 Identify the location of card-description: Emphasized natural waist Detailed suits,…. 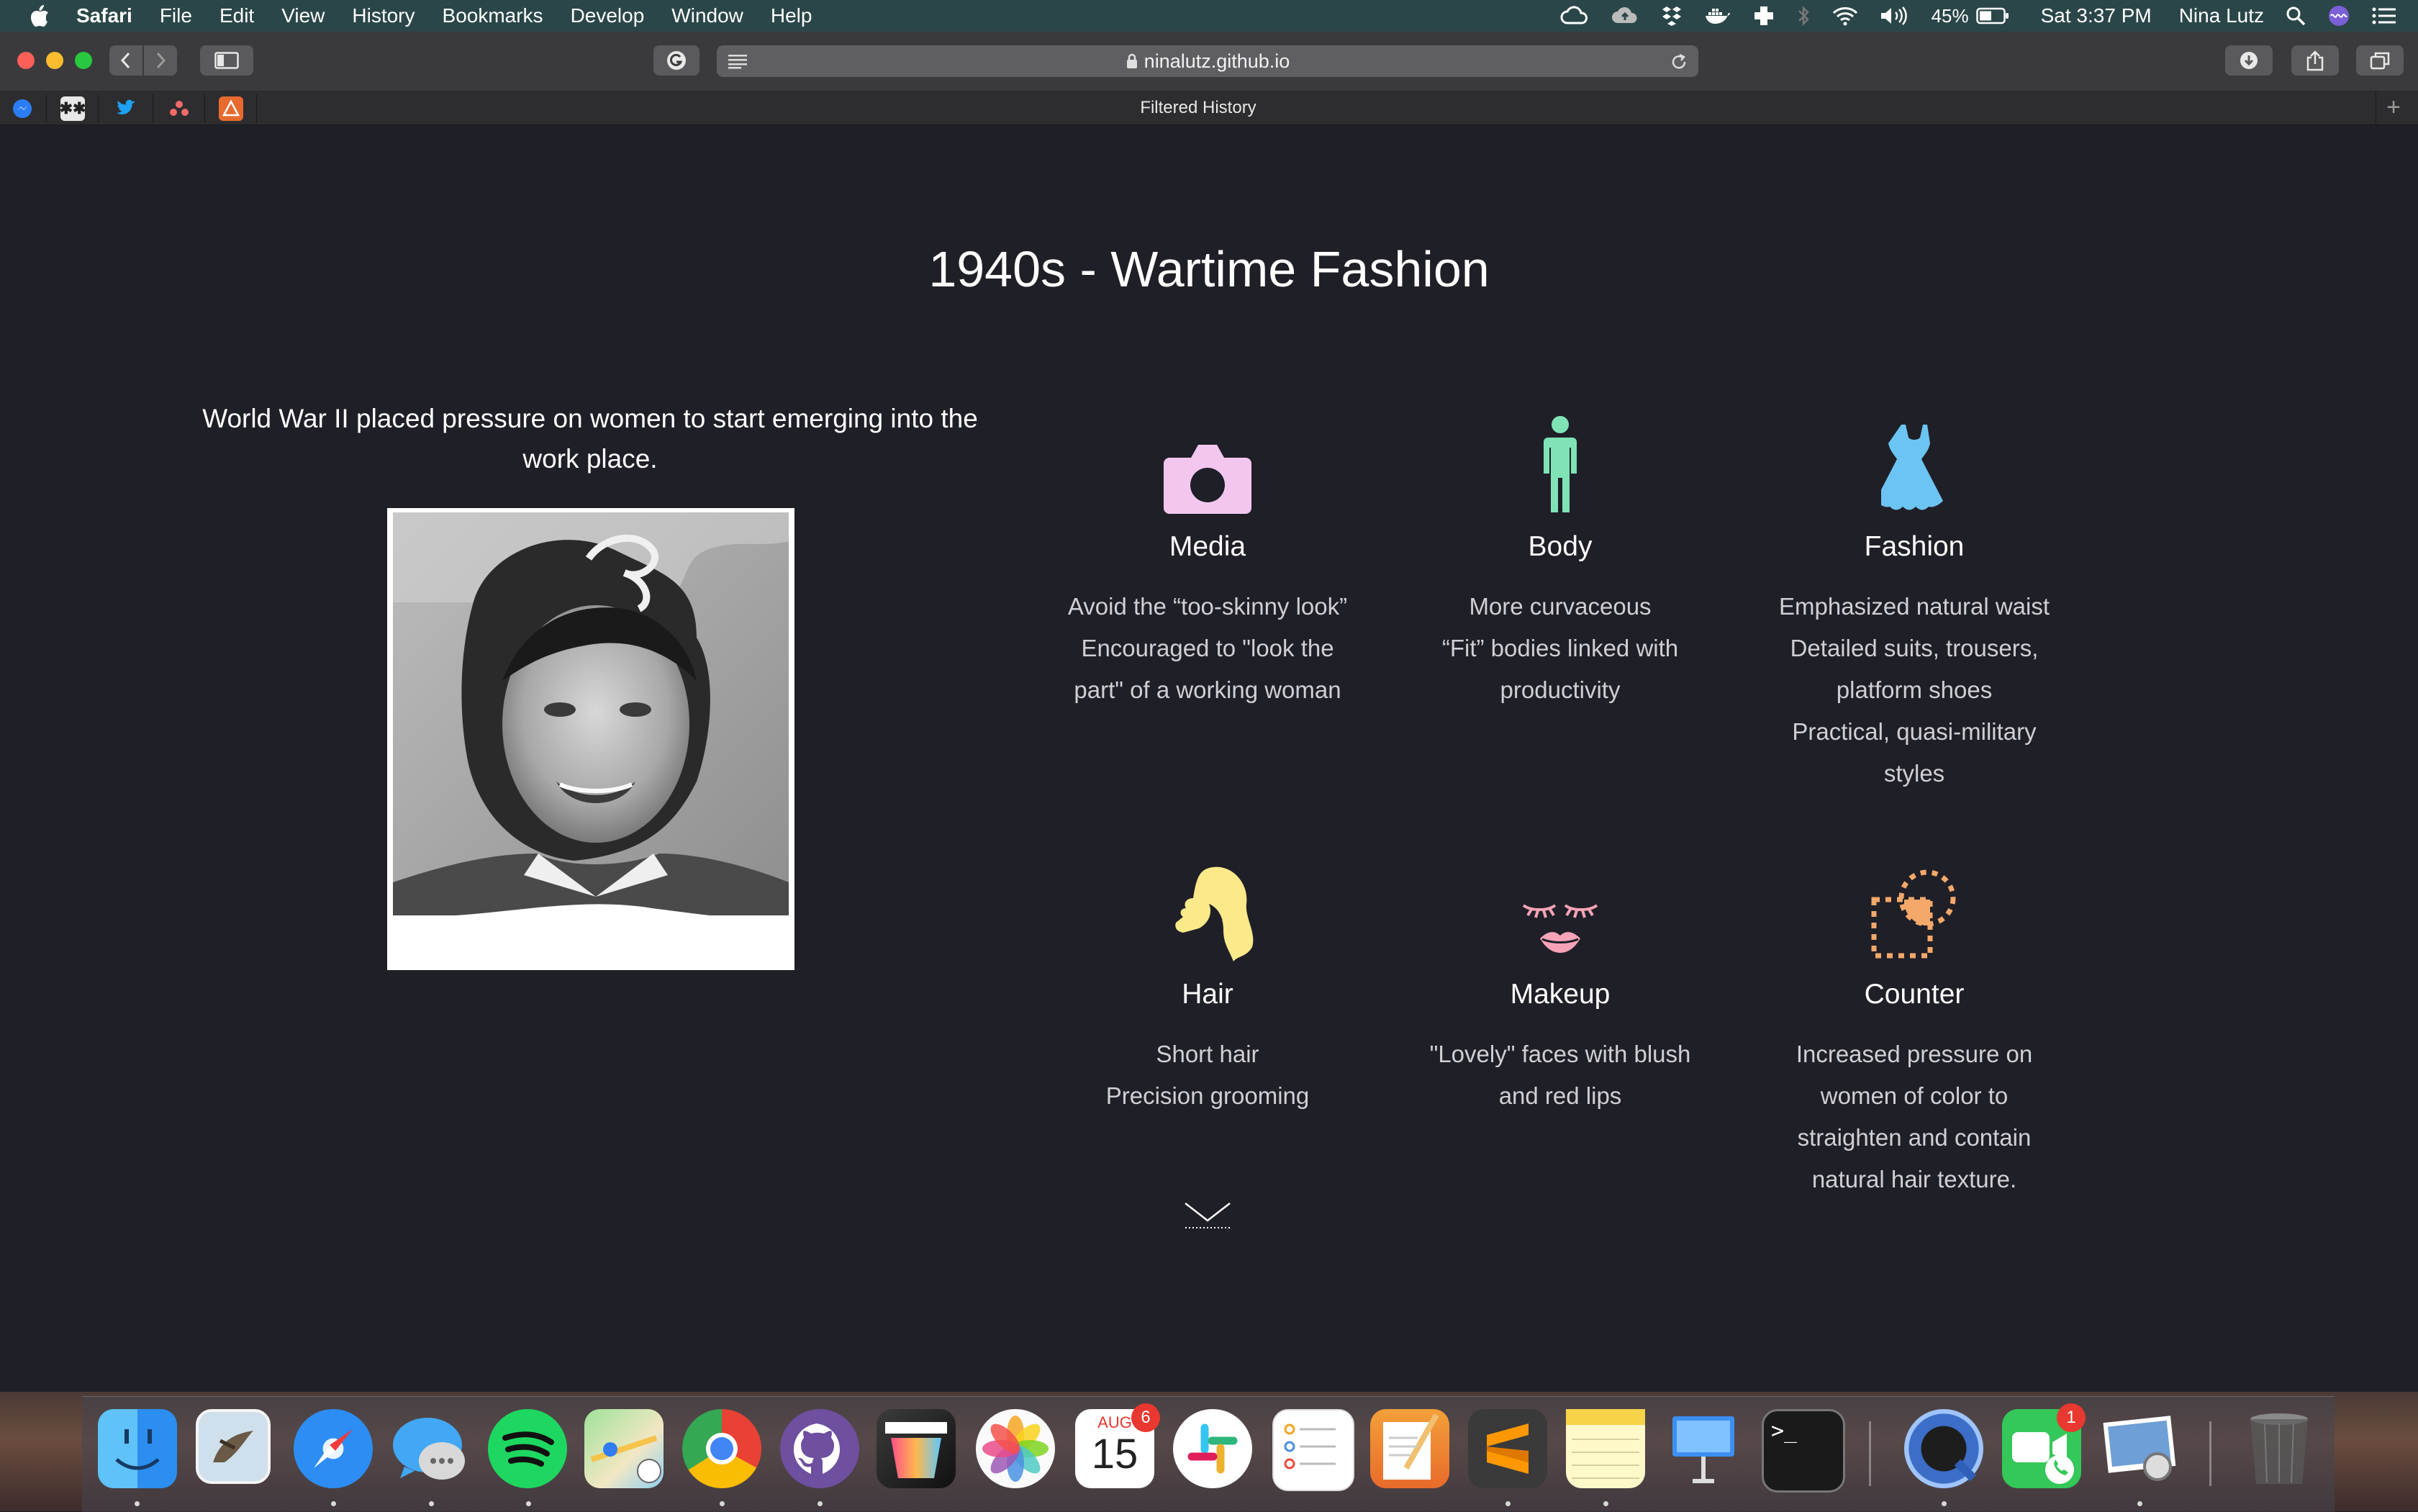
(1914, 690).